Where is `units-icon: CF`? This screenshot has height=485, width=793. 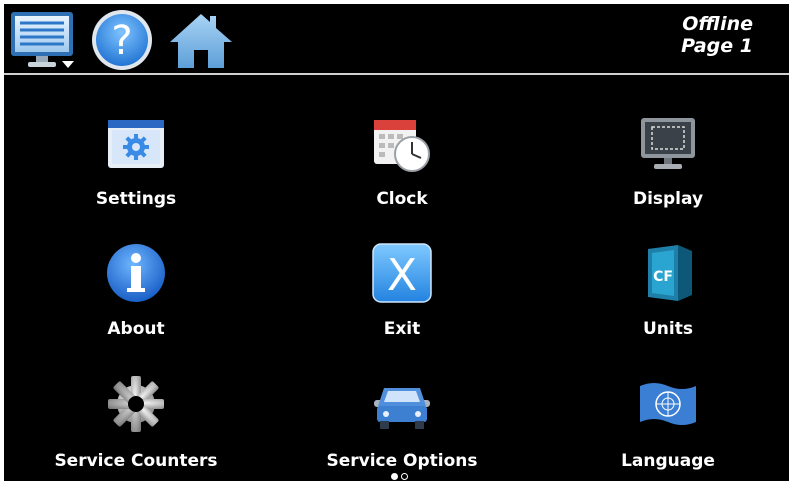
units-icon: CF is located at coordinates (668, 273).